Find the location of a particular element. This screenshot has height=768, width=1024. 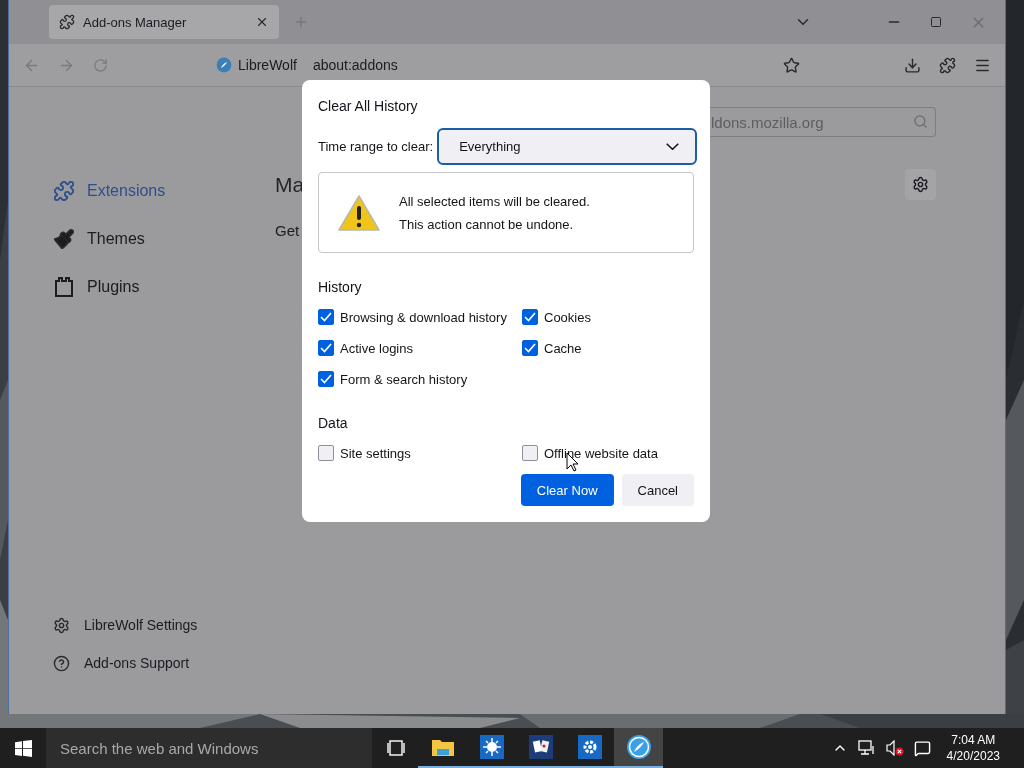

footer-link: Add-ons Support is located at coordinates (137, 663).